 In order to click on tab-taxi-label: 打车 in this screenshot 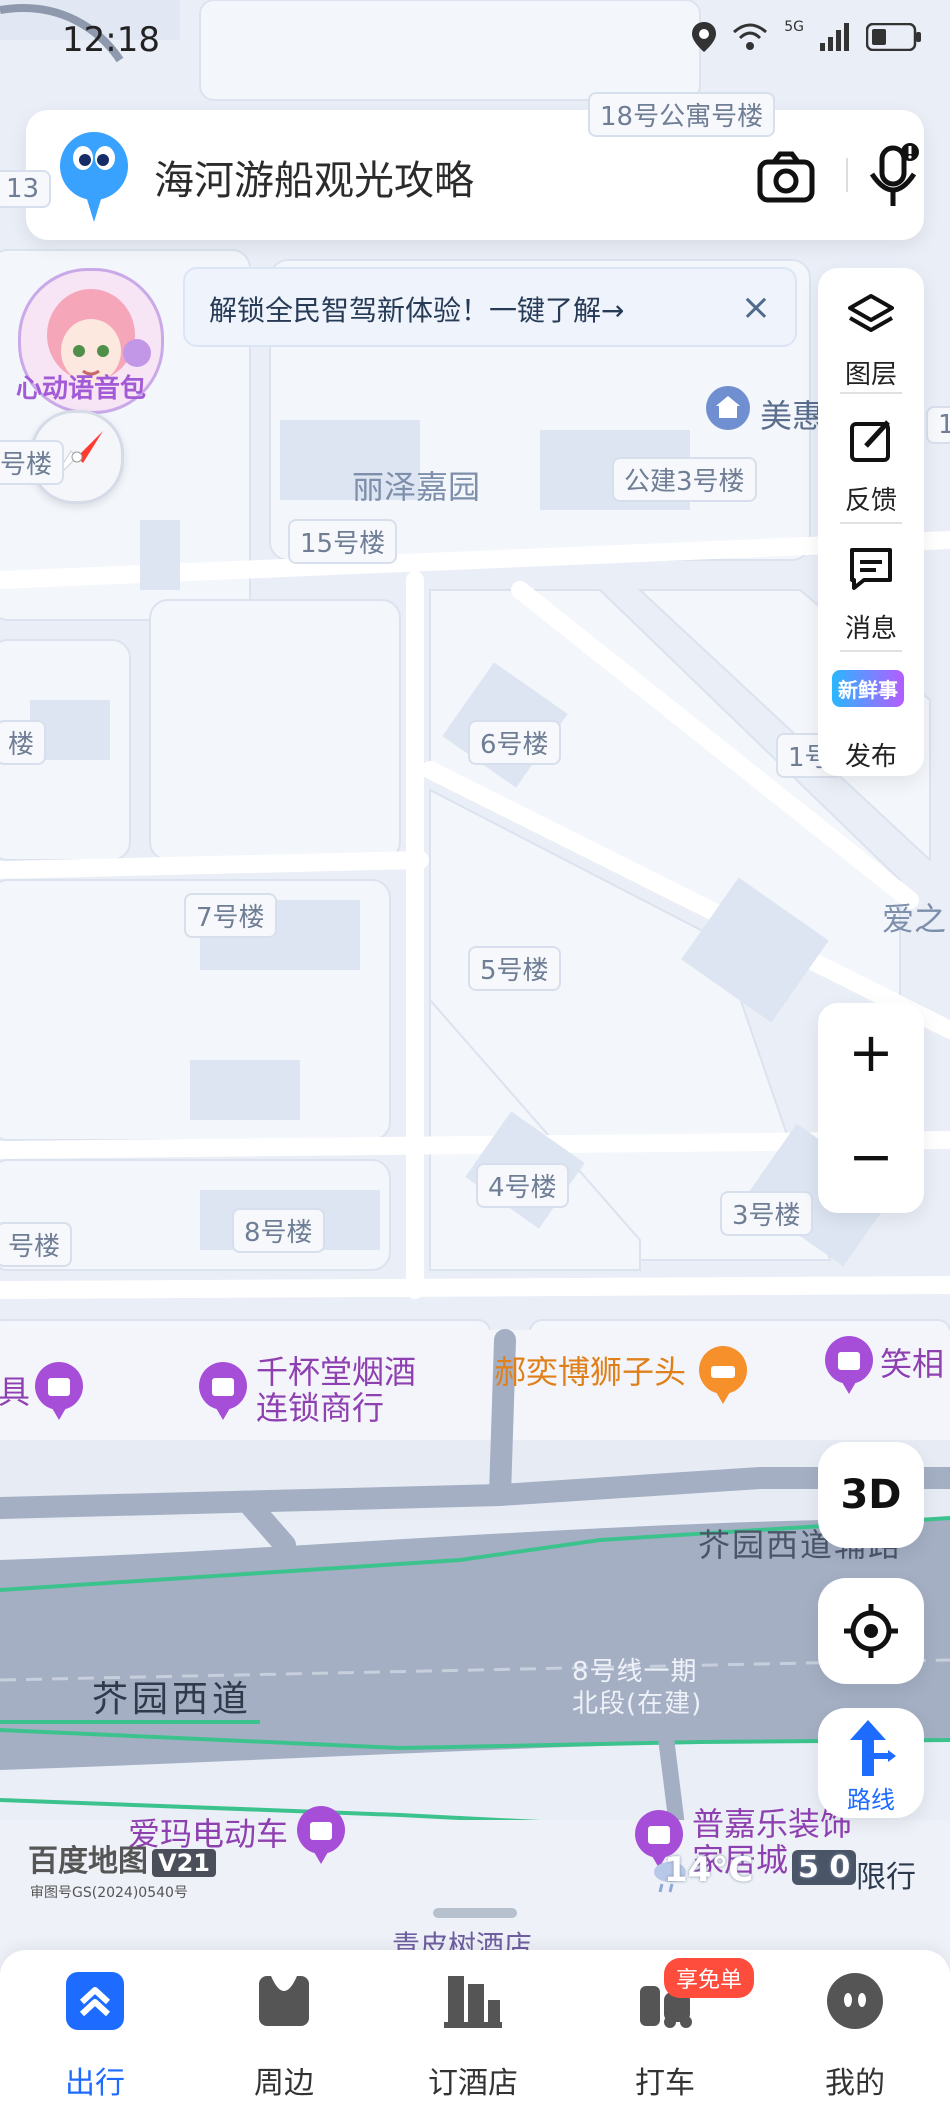, I will do `click(665, 2083)`.